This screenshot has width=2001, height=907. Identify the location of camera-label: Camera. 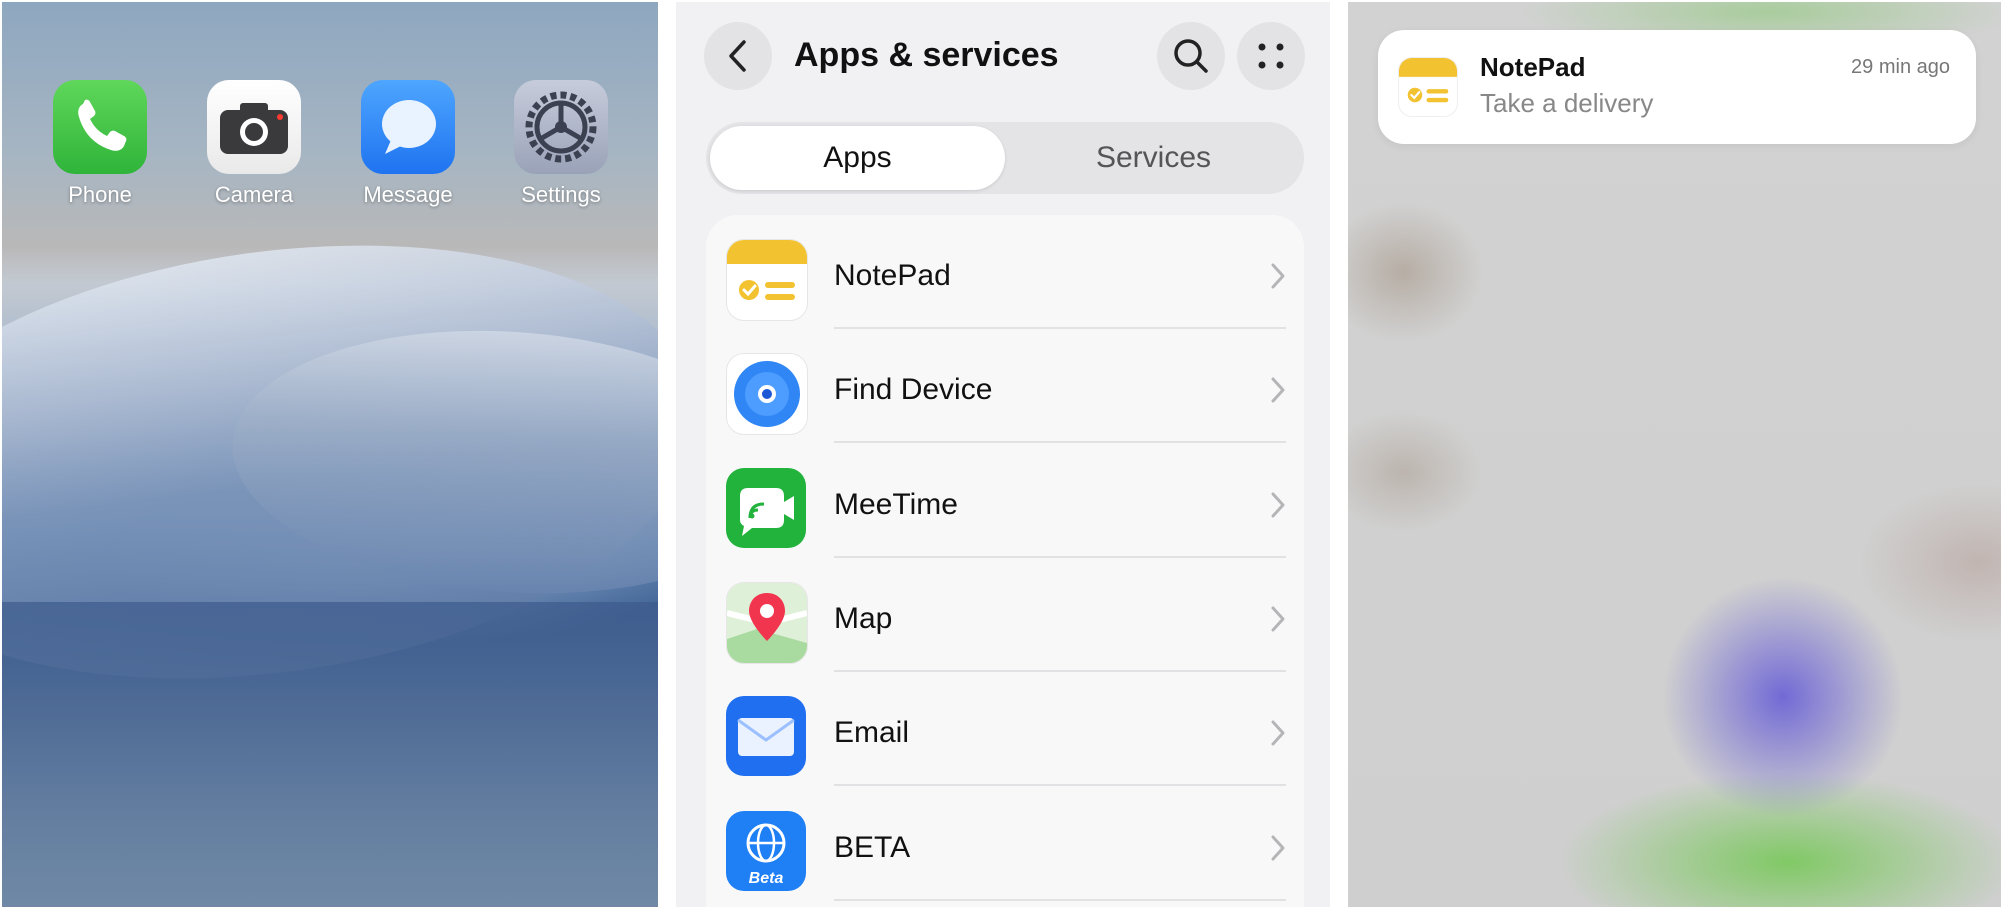
(254, 194).